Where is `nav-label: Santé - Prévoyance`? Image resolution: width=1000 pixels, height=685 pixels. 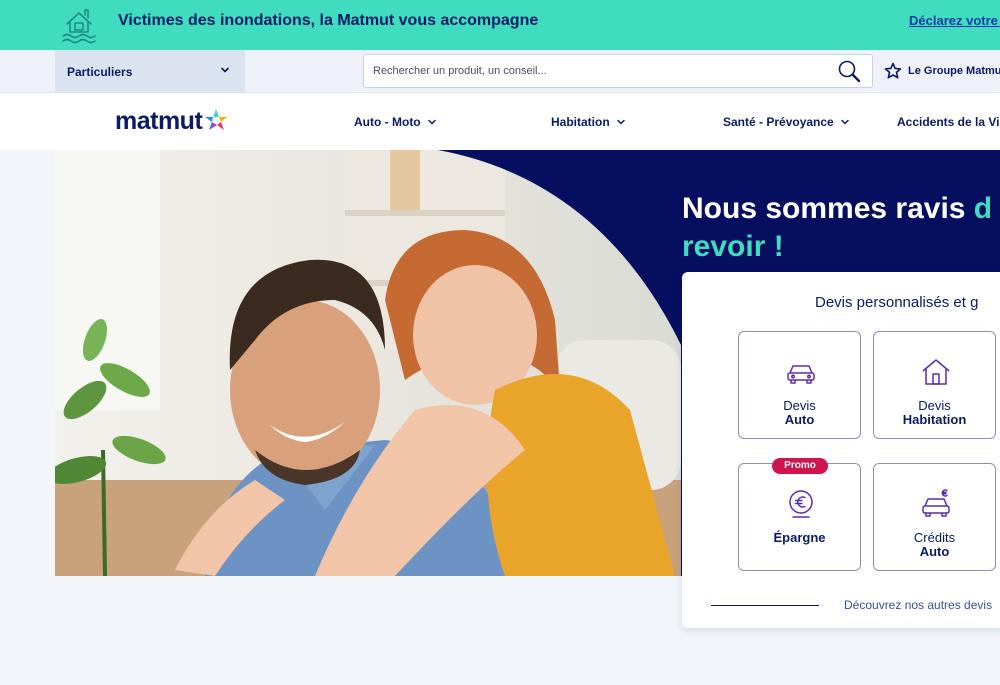 nav-label: Santé - Prévoyance is located at coordinates (778, 122).